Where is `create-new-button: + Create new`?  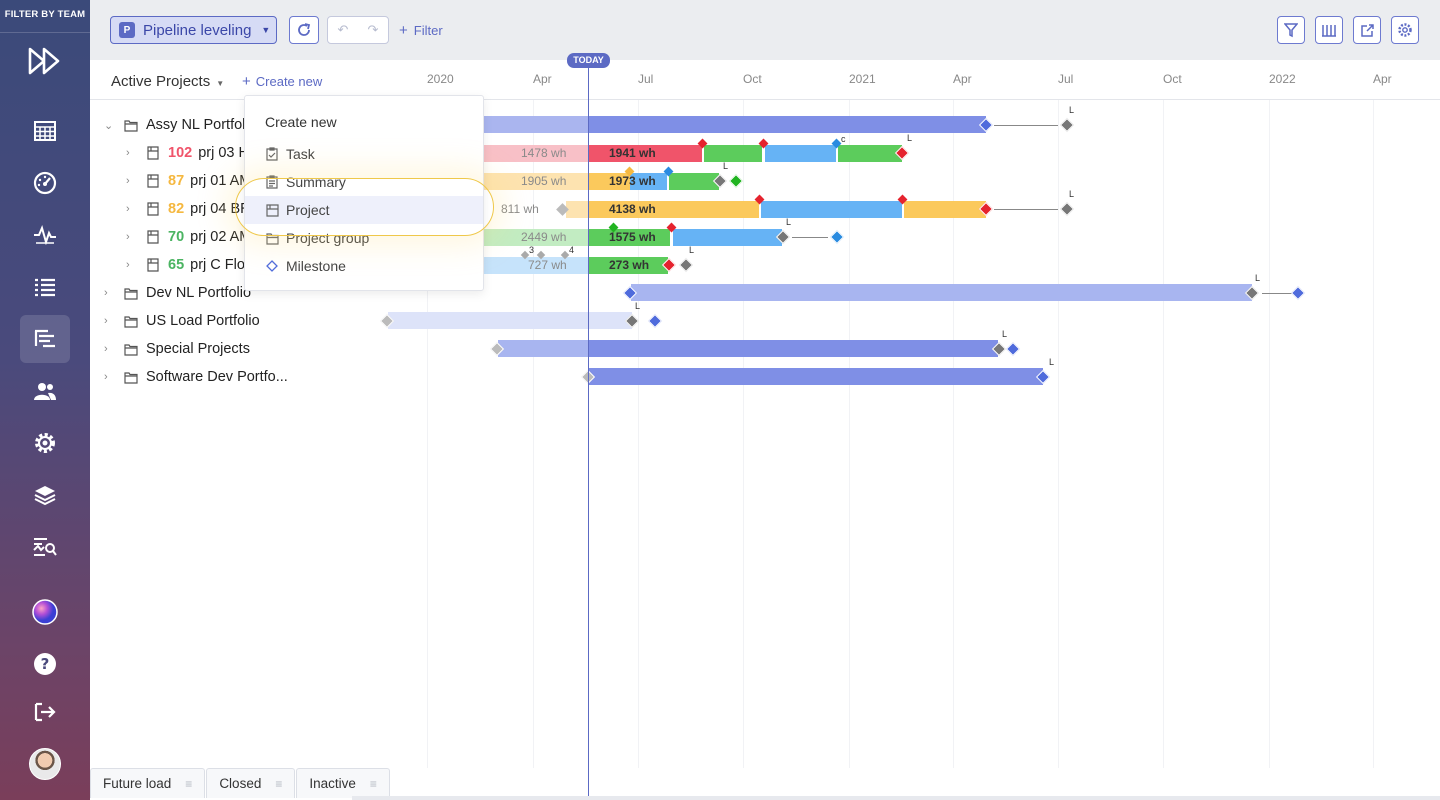 create-new-button: + Create new is located at coordinates (282, 81).